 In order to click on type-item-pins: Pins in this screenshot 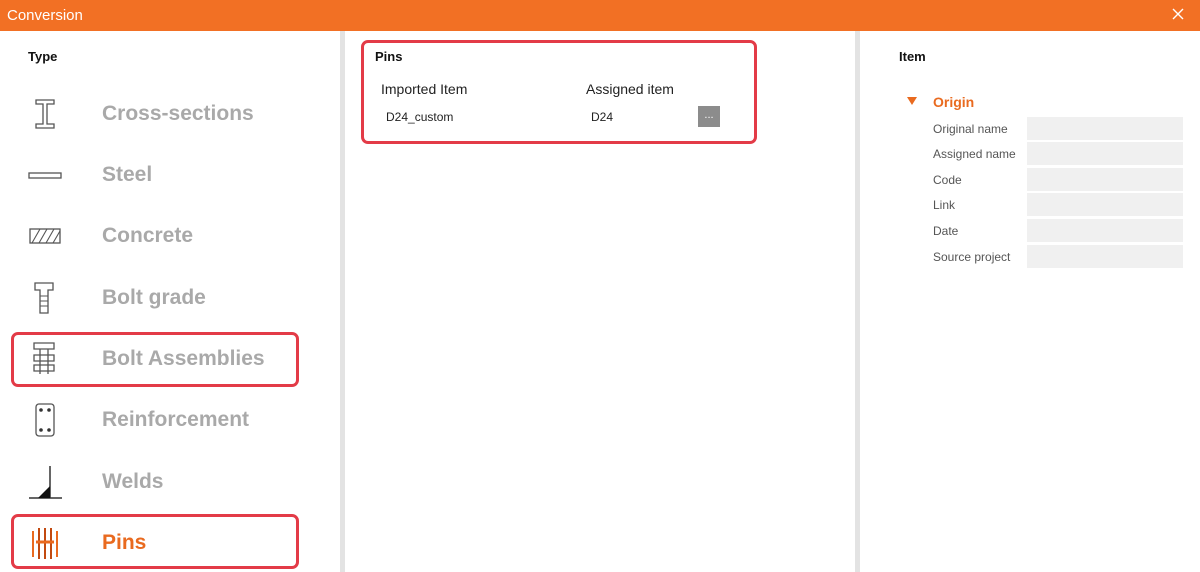, I will do `click(155, 543)`.